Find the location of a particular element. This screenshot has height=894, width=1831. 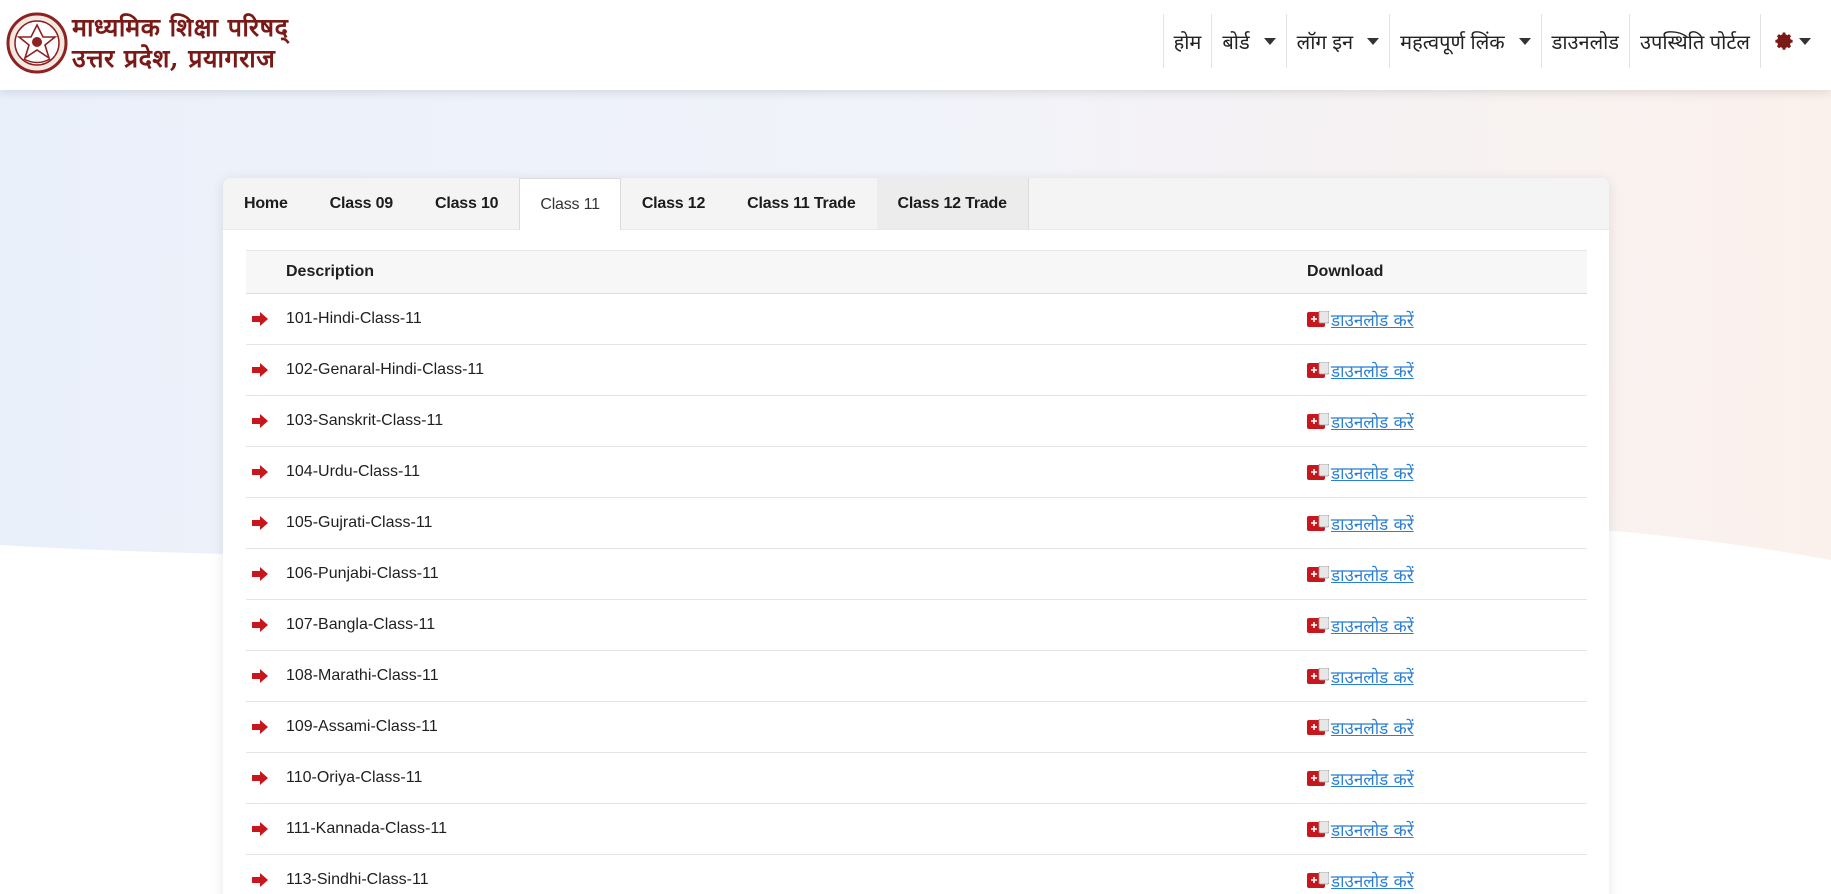

nav-board: बोर्ड is located at coordinates (1248, 41).